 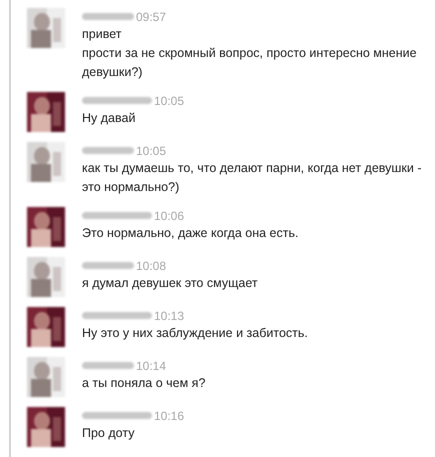 I want to click on message-text: а ты поняла о чем я?, so click(x=144, y=383).